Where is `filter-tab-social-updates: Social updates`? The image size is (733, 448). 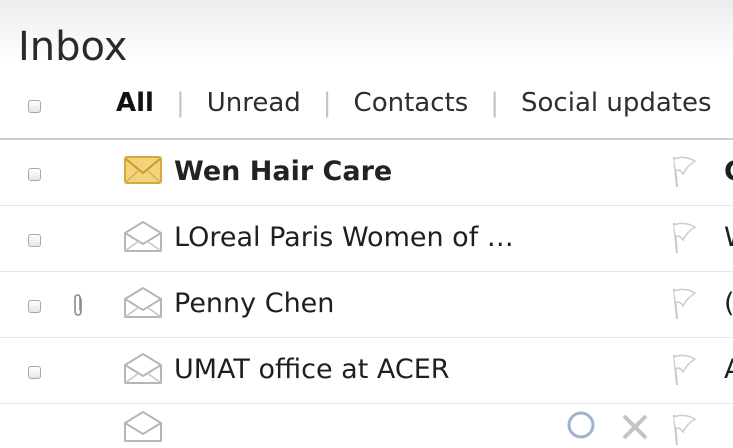 filter-tab-social-updates: Social updates is located at coordinates (616, 103).